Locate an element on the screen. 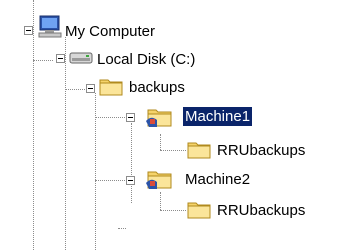 This screenshot has width=353, height=250. collapse-toggle-machine1 is located at coordinates (130, 117).